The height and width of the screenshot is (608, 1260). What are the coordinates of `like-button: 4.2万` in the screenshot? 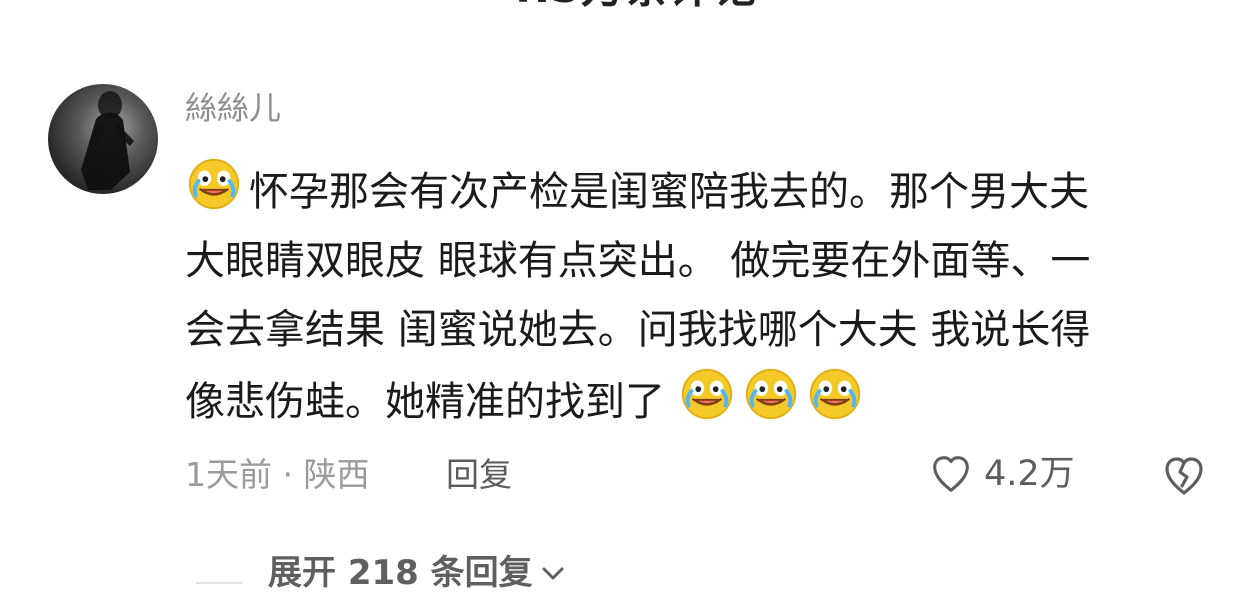 It's located at (1001, 474).